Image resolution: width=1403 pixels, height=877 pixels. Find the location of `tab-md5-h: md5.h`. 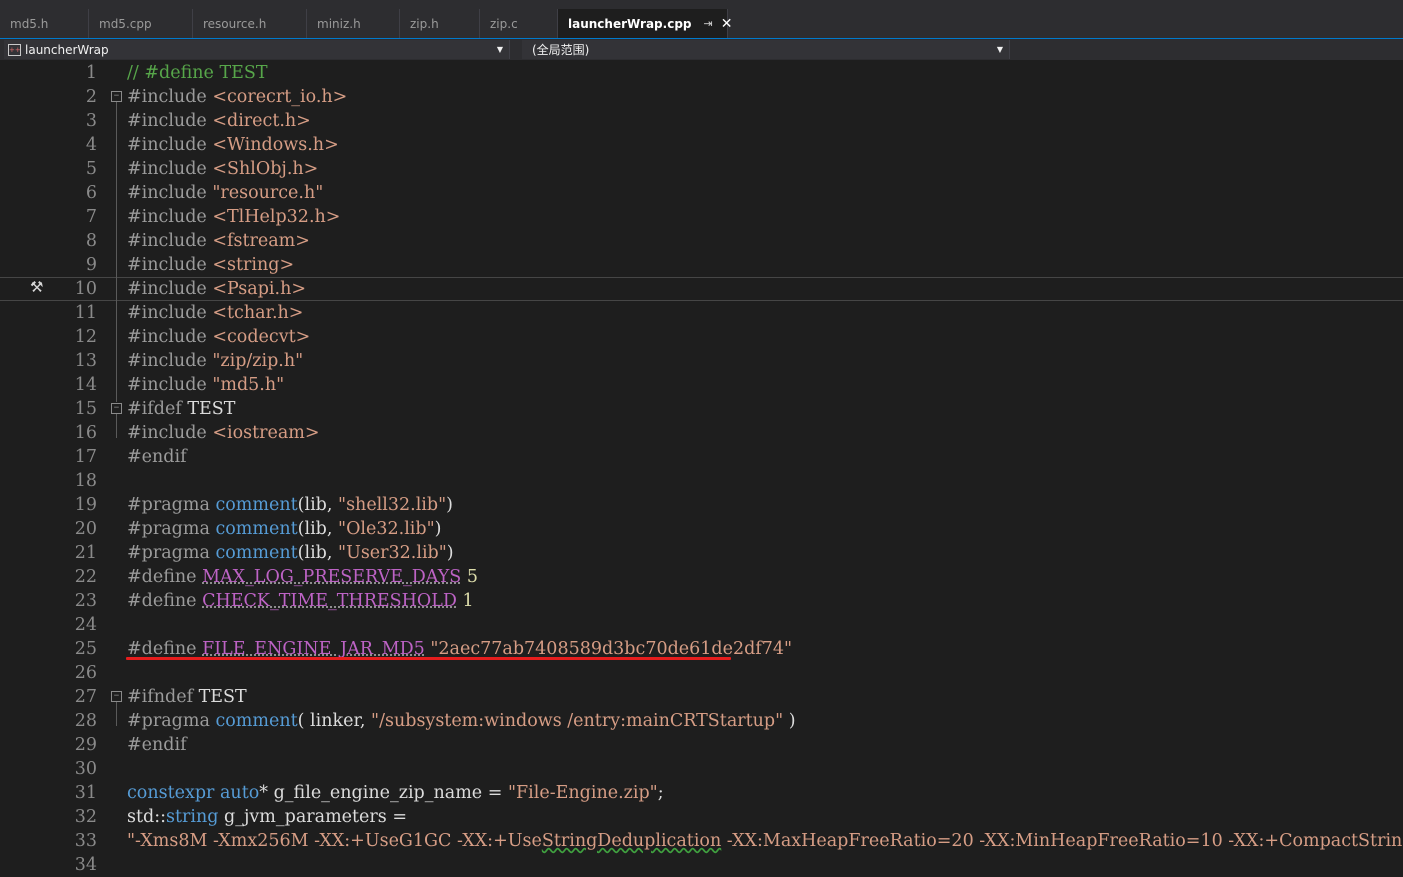

tab-md5-h: md5.h is located at coordinates (44, 23).